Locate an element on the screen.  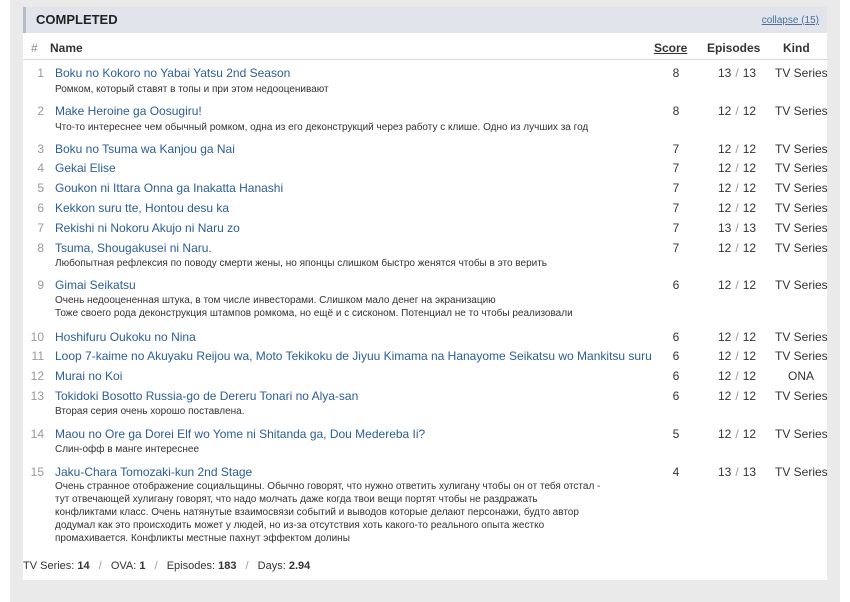
anime-title-link: Hoshifuru Oukoku no Nina is located at coordinates (125, 337).